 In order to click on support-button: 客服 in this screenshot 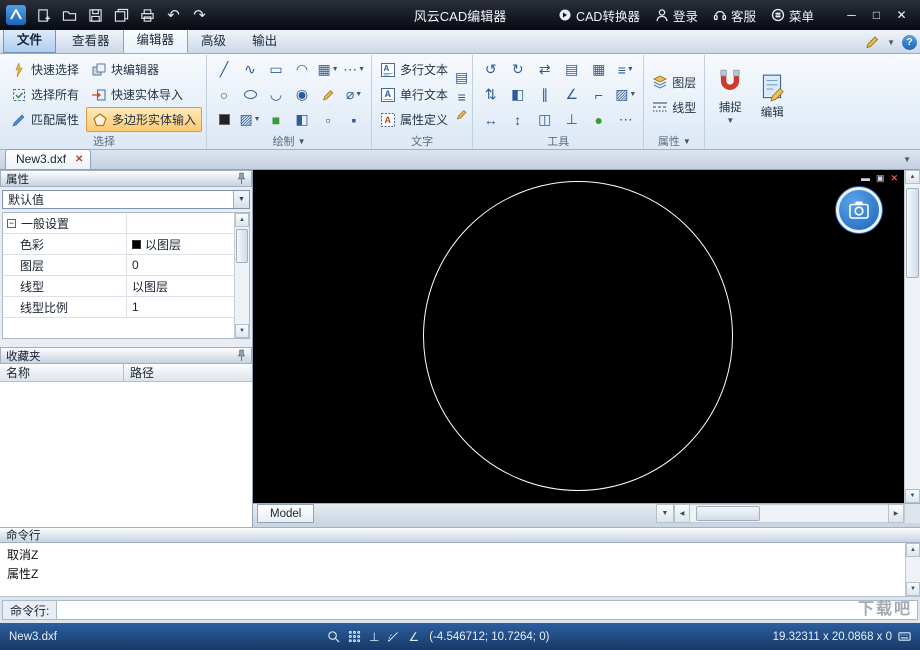, I will do `click(734, 15)`.